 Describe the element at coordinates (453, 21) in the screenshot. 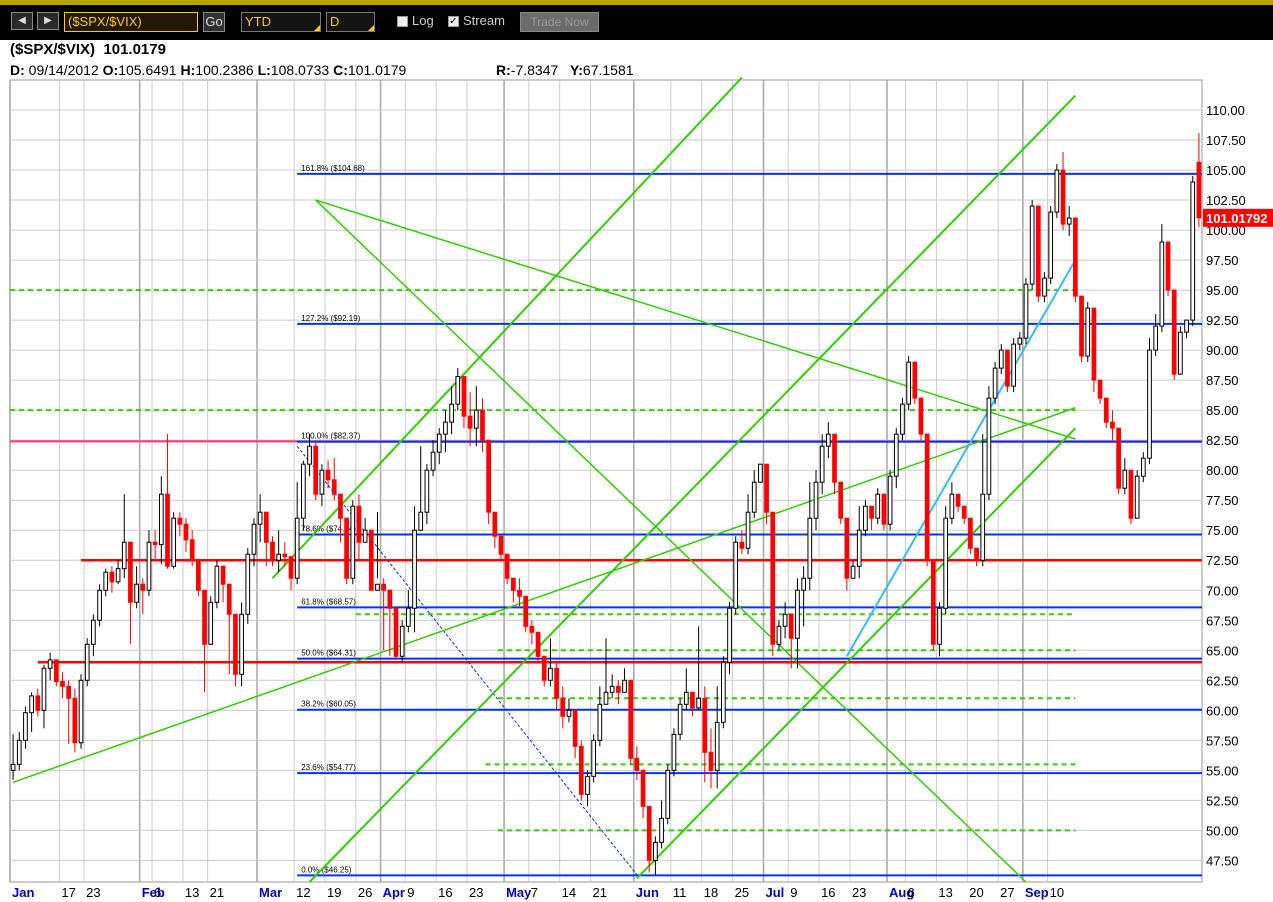

I see `stream-checkbox: ✓` at that location.